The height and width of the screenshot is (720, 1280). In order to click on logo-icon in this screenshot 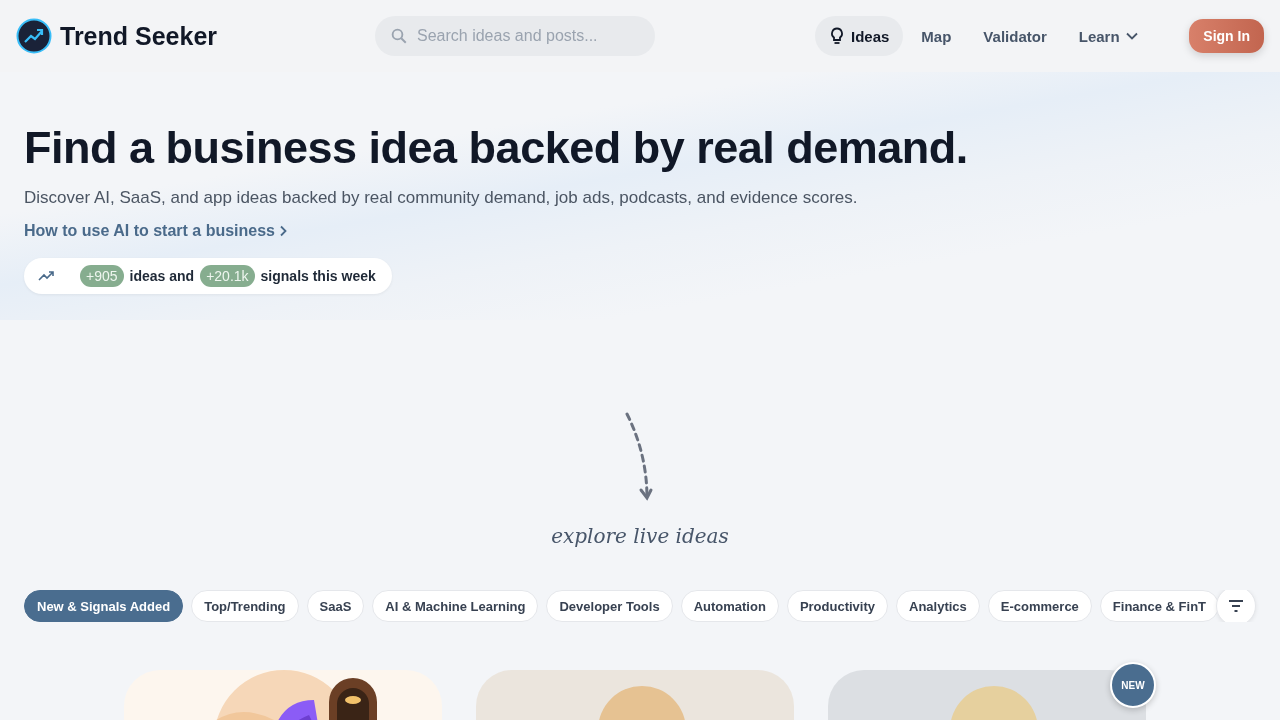, I will do `click(34, 36)`.